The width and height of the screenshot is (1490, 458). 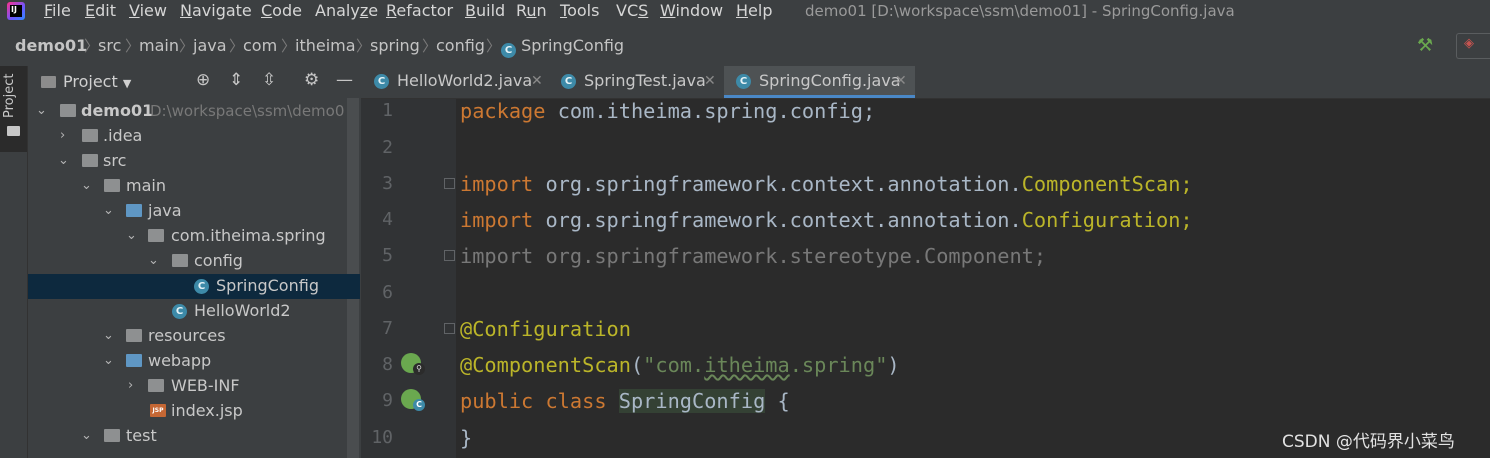 What do you see at coordinates (395, 46) in the screenshot?
I see `breadcrumb-spring: spring` at bounding box center [395, 46].